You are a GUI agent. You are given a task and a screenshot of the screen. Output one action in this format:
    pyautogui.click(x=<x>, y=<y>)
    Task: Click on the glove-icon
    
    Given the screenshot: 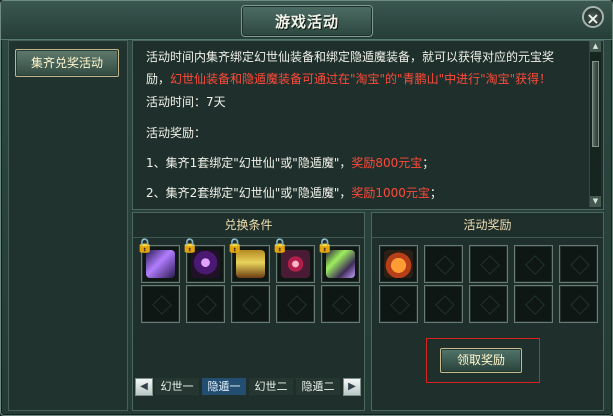 What is the action you would take?
    pyautogui.click(x=340, y=264)
    